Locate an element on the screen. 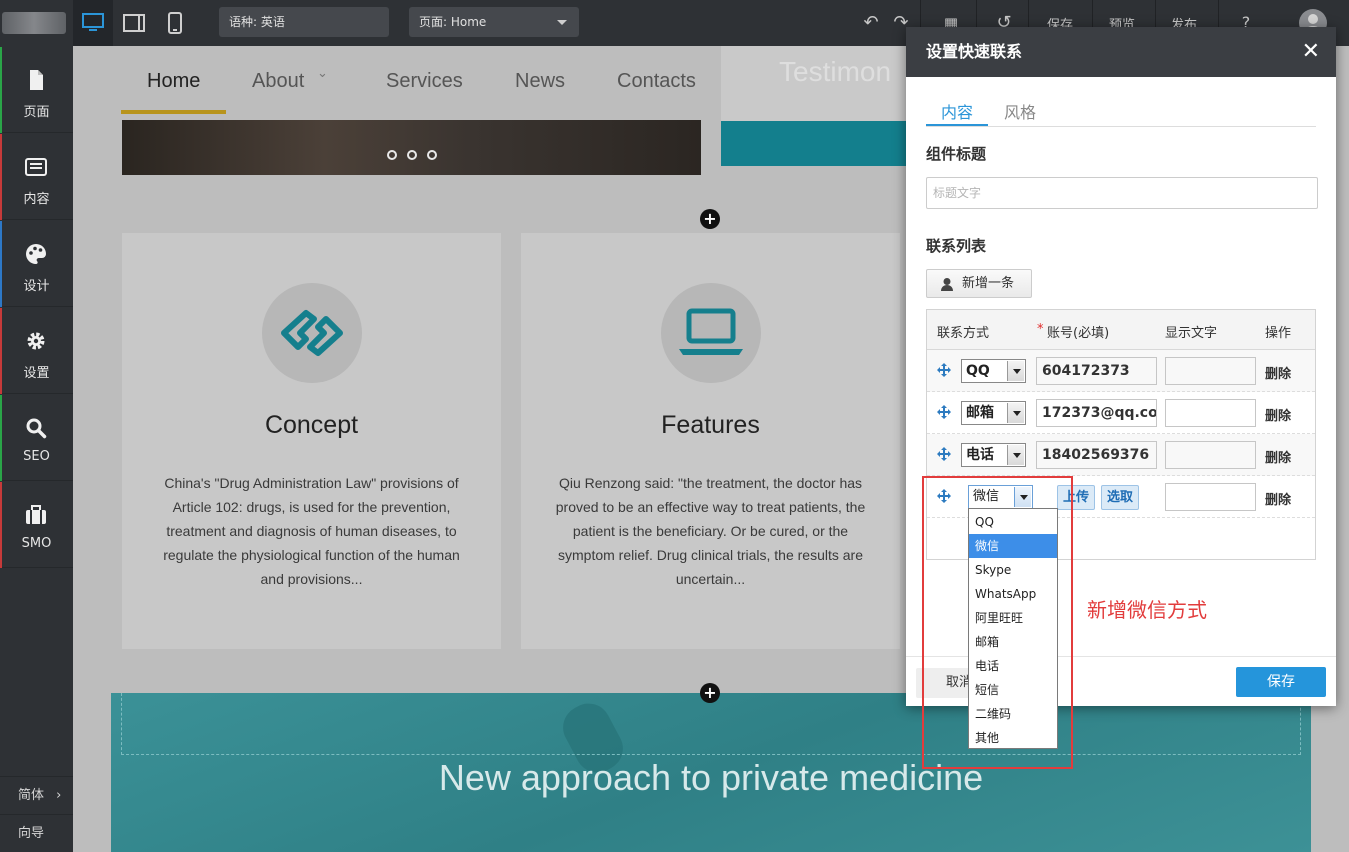 Image resolution: width=1349 pixels, height=852 pixels. page-select-value: 页面: Home is located at coordinates (453, 22).